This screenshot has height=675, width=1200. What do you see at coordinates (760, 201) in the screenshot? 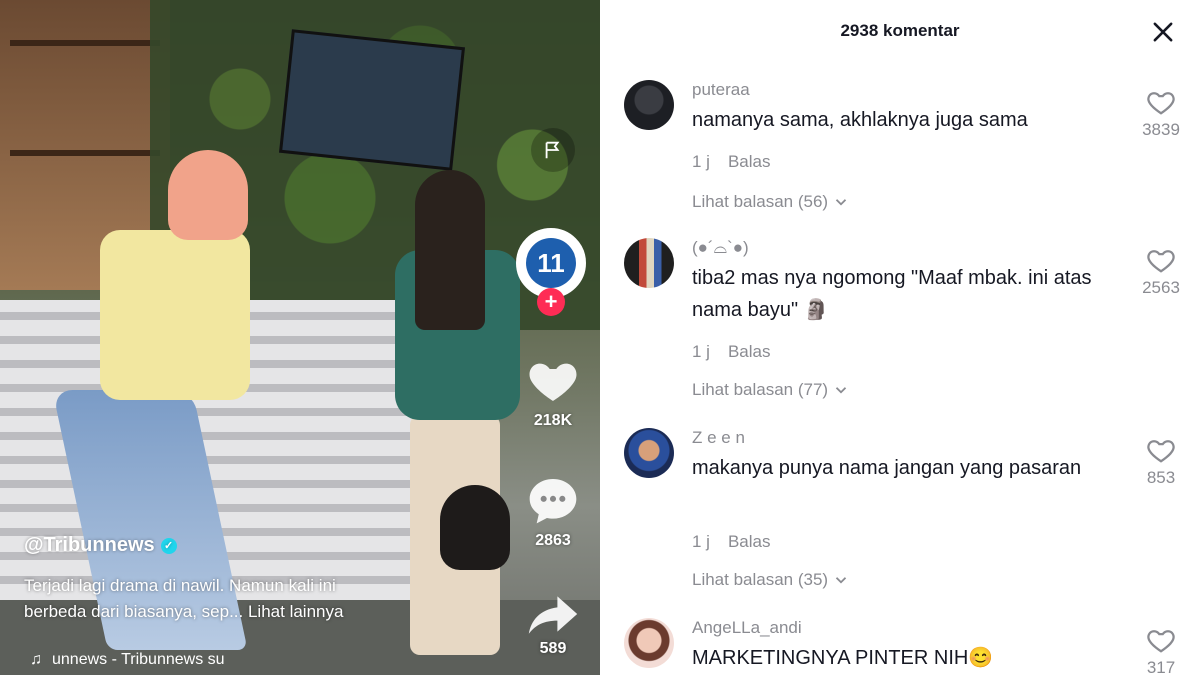
I see `view-replies-label: Lihat balasan (56)` at bounding box center [760, 201].